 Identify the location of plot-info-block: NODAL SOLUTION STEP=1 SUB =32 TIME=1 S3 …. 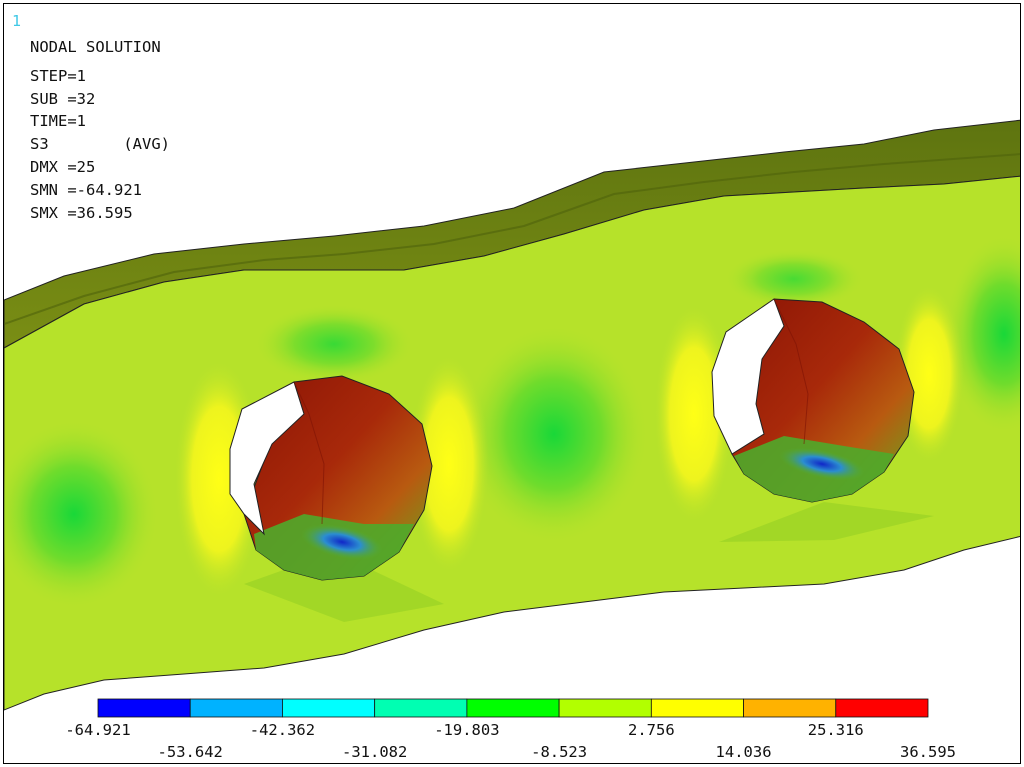
(100, 130).